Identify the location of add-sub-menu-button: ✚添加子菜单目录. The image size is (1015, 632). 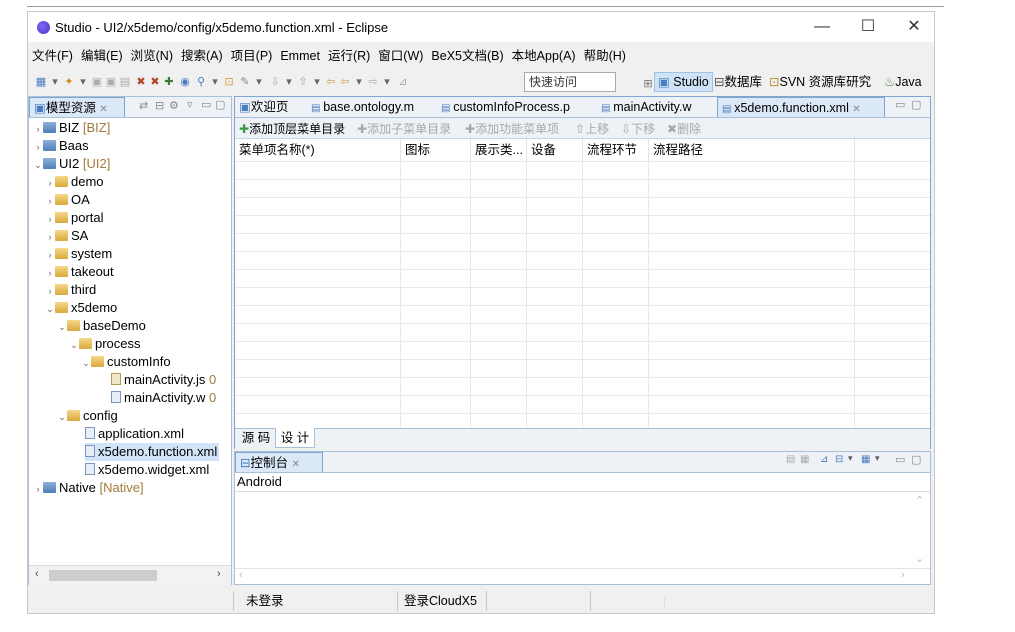
(404, 129).